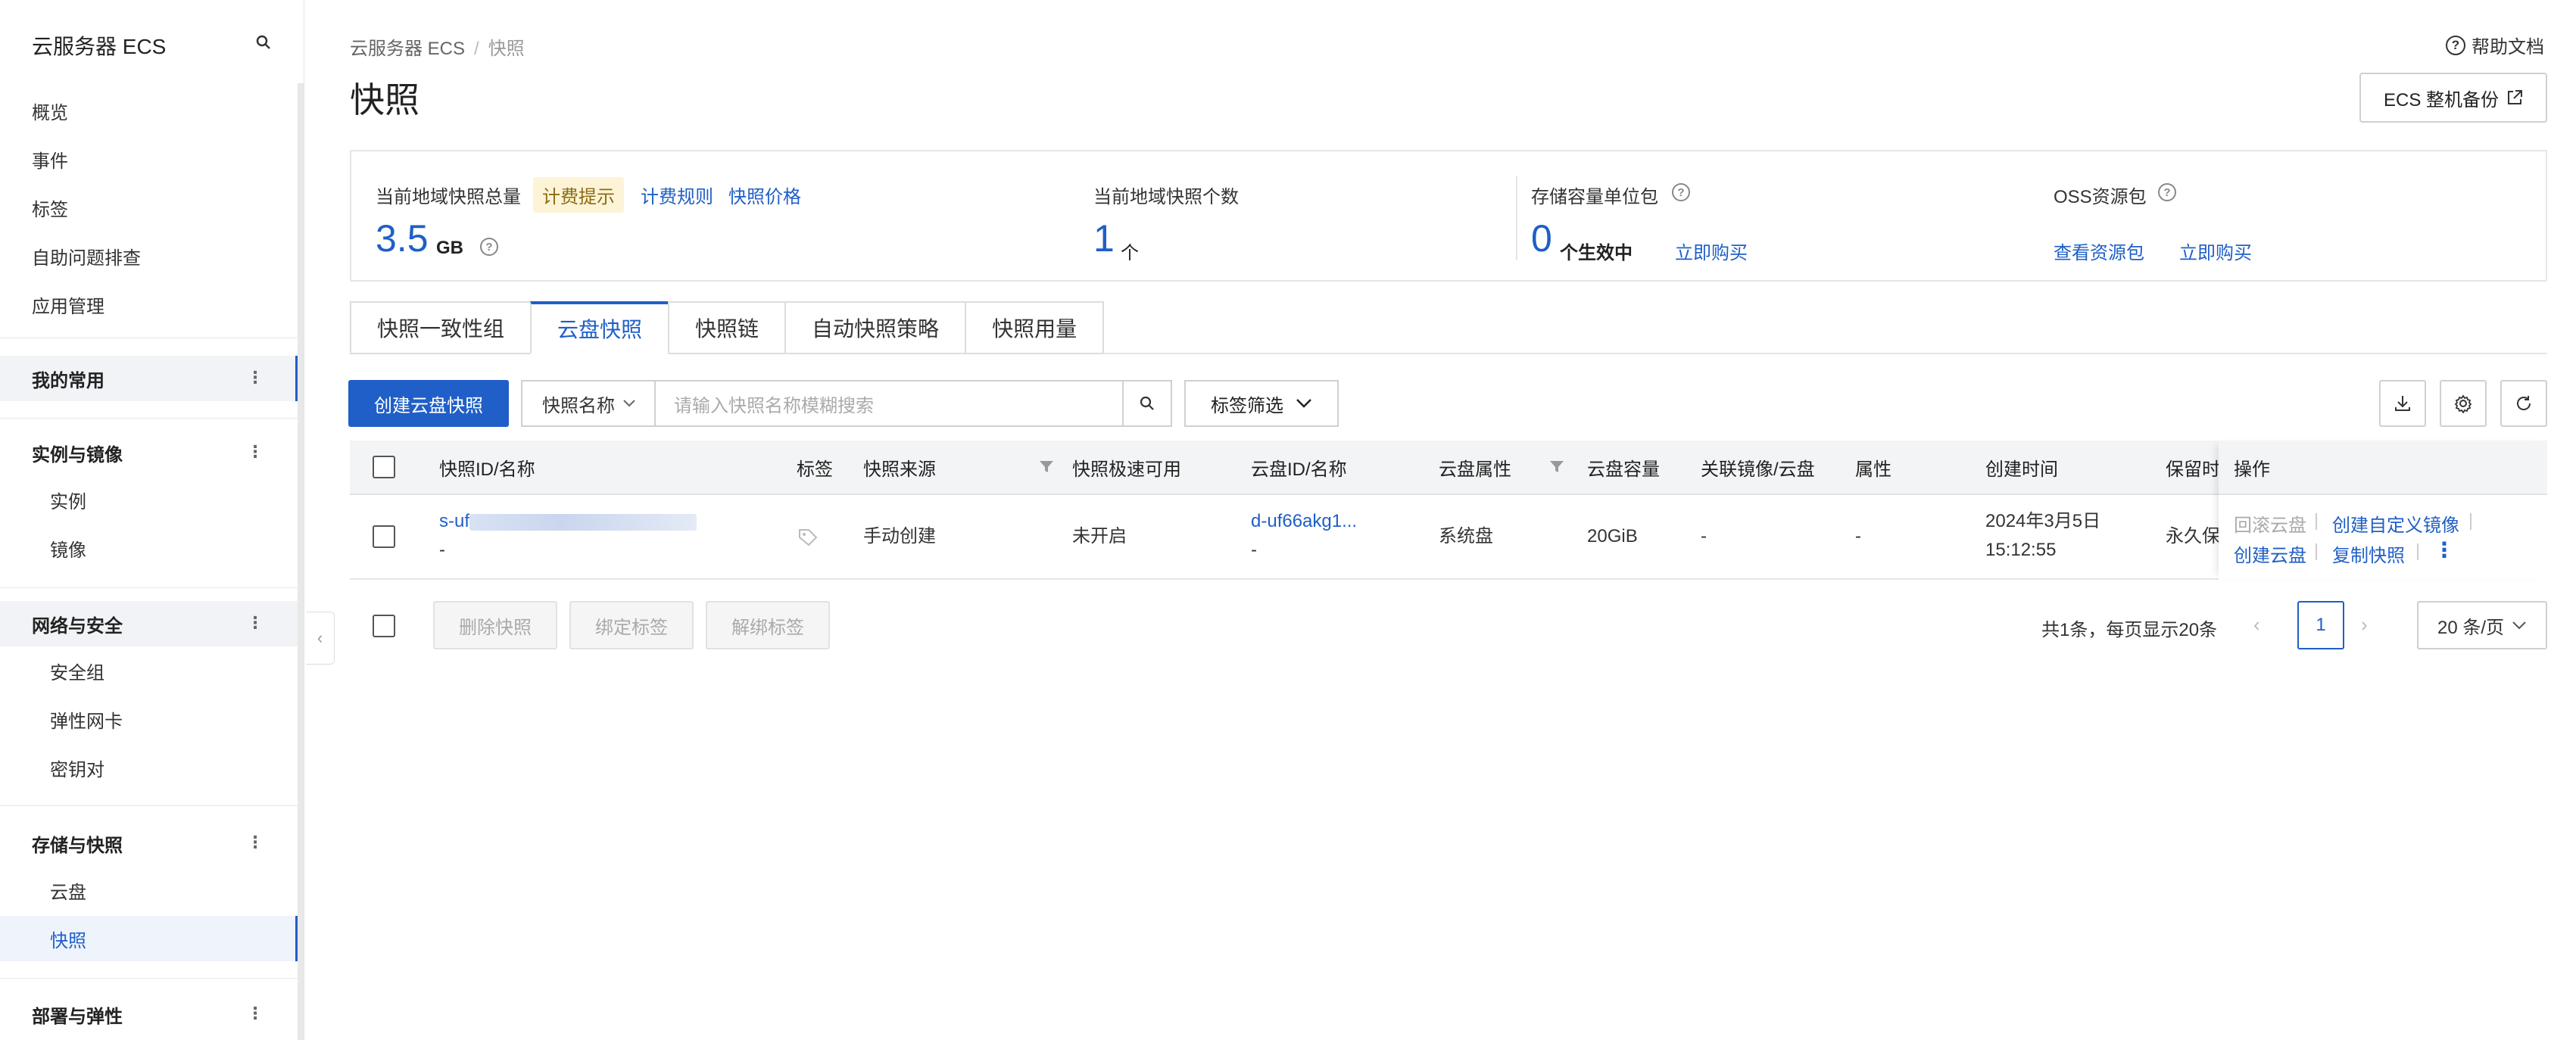  Describe the element at coordinates (149, 548) in the screenshot. I see `sidebar-item-images: 镜像` at that location.